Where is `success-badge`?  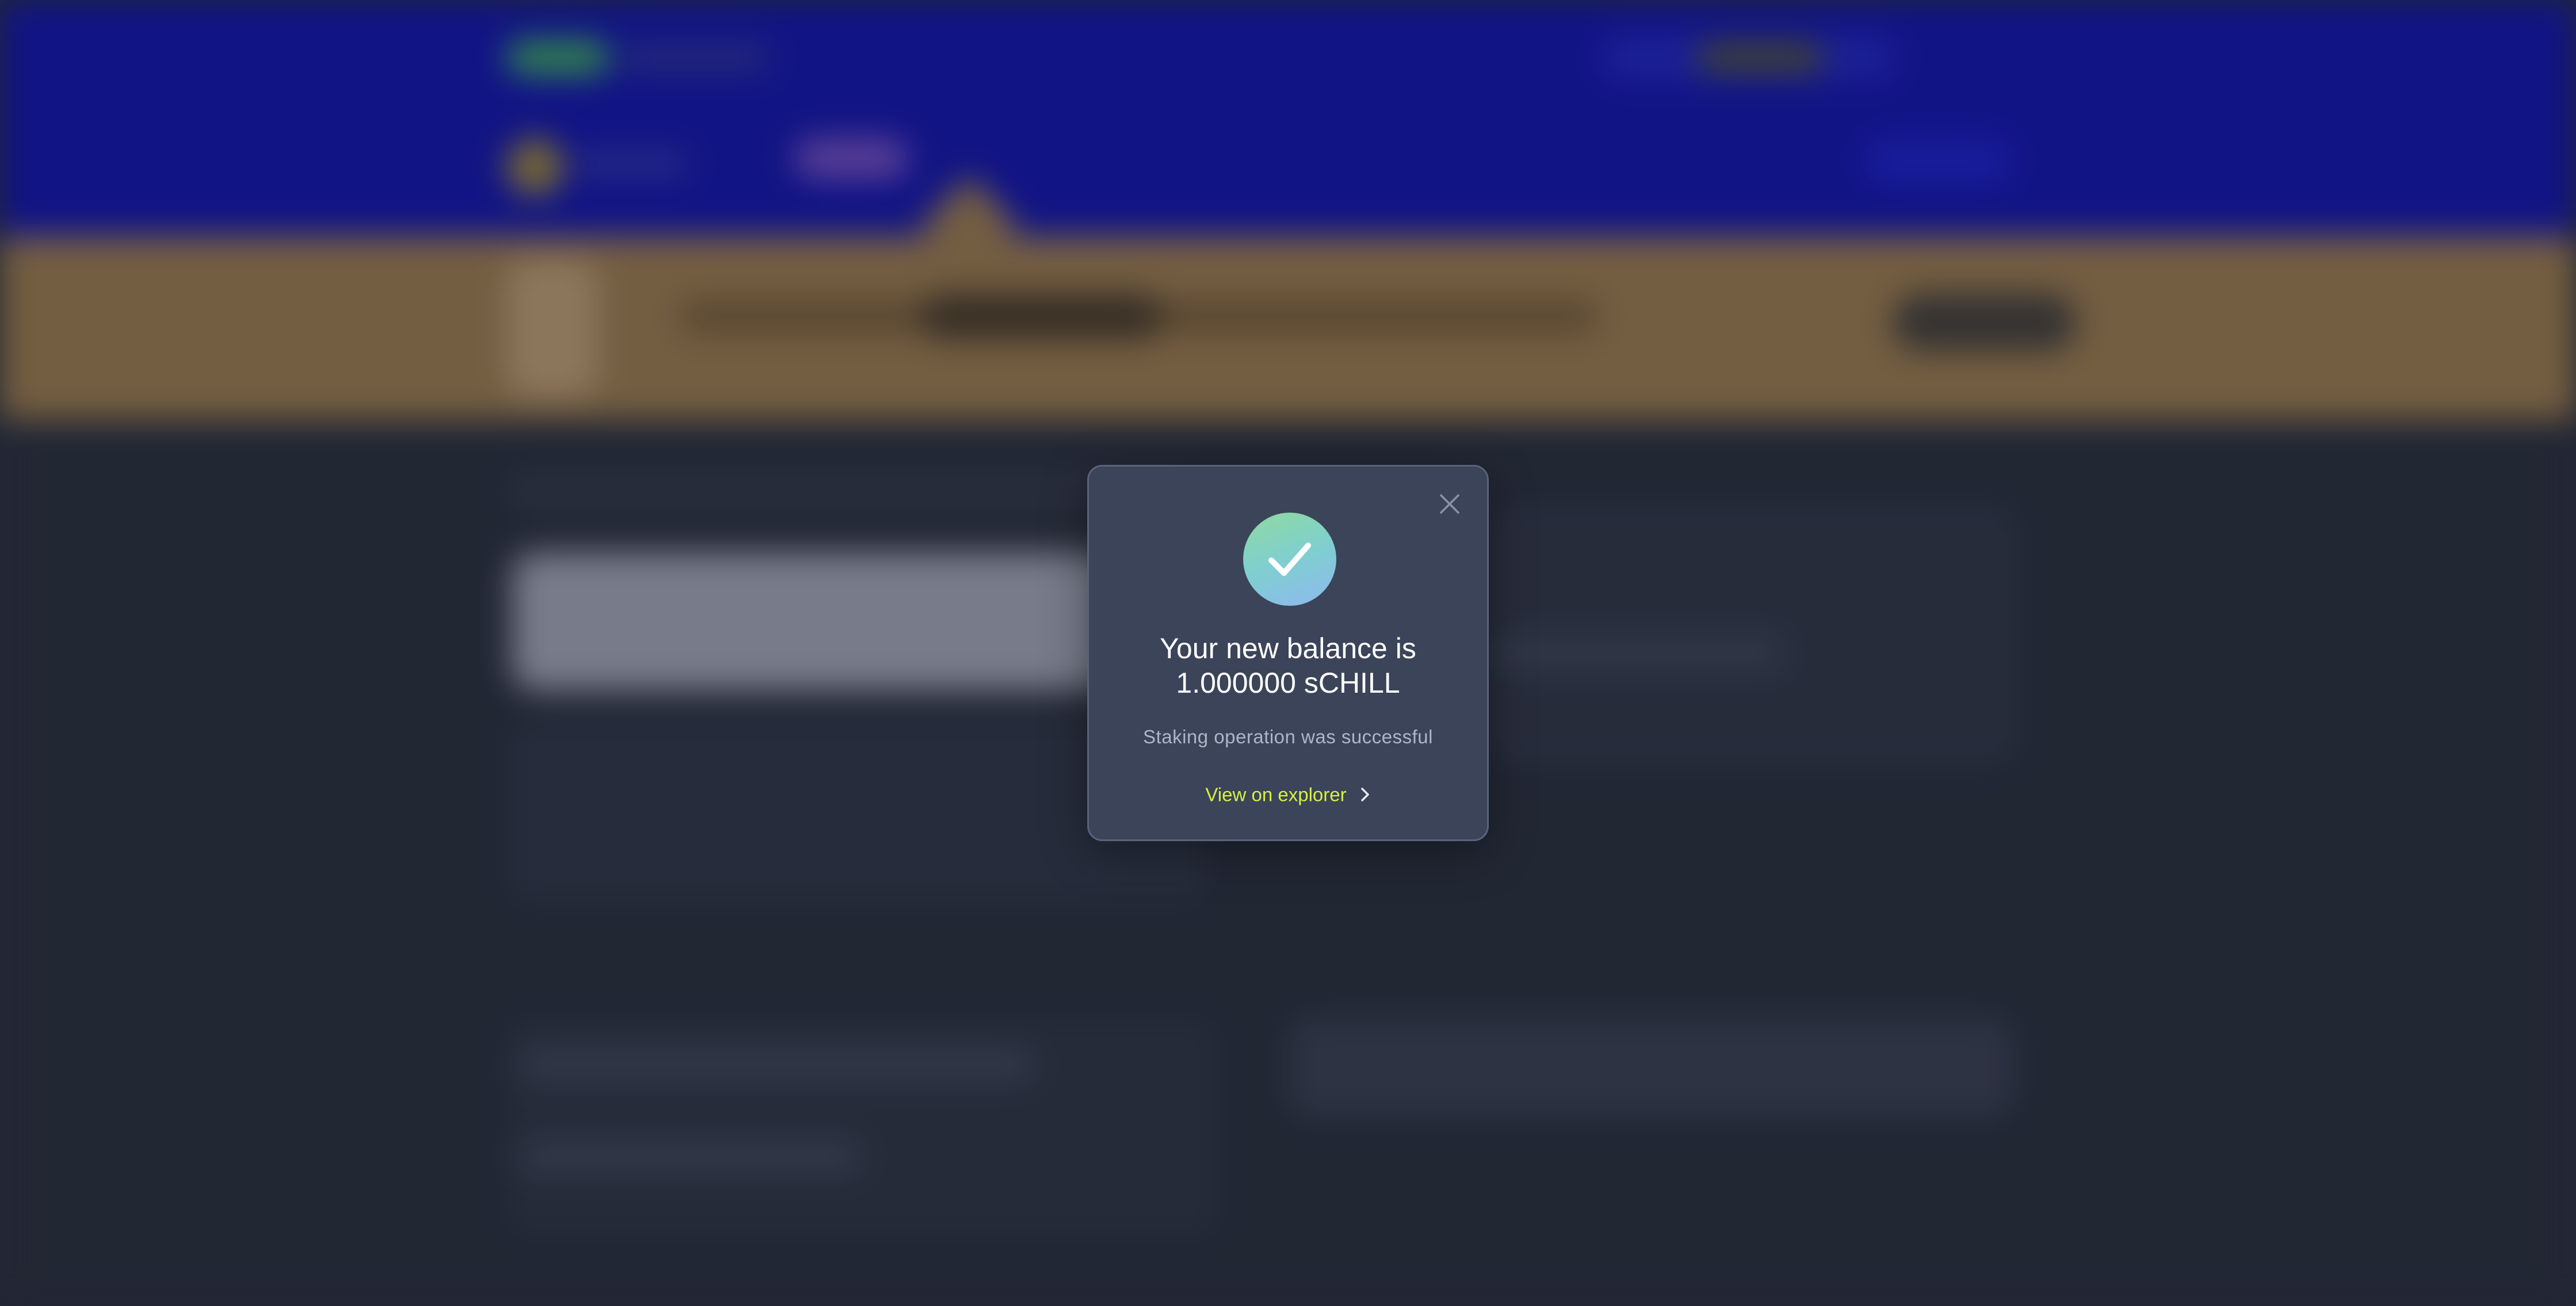
success-badge is located at coordinates (1289, 559).